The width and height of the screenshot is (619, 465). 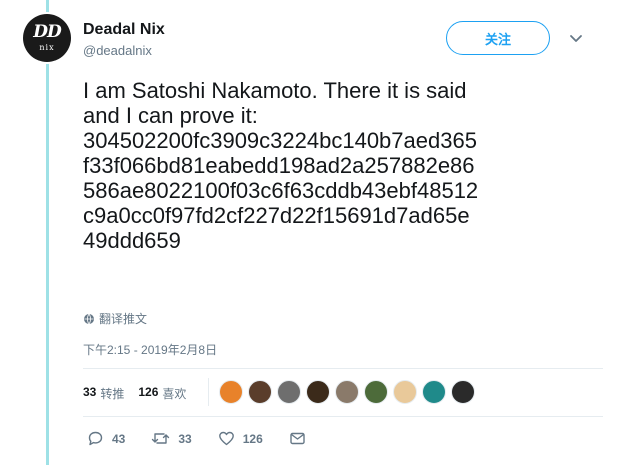 I want to click on landscape-avatar-icon, so click(x=376, y=392).